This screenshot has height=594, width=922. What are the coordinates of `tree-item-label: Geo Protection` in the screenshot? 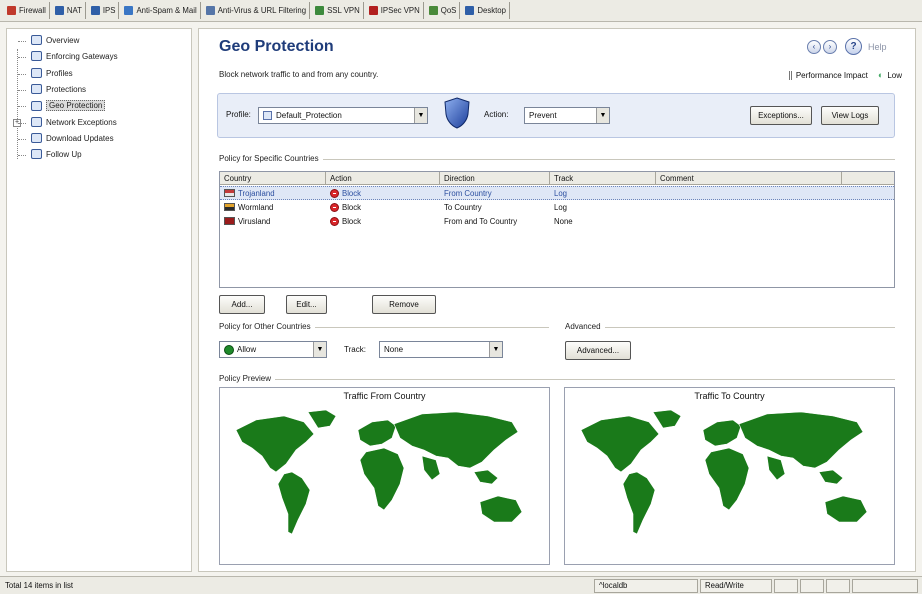 It's located at (76, 105).